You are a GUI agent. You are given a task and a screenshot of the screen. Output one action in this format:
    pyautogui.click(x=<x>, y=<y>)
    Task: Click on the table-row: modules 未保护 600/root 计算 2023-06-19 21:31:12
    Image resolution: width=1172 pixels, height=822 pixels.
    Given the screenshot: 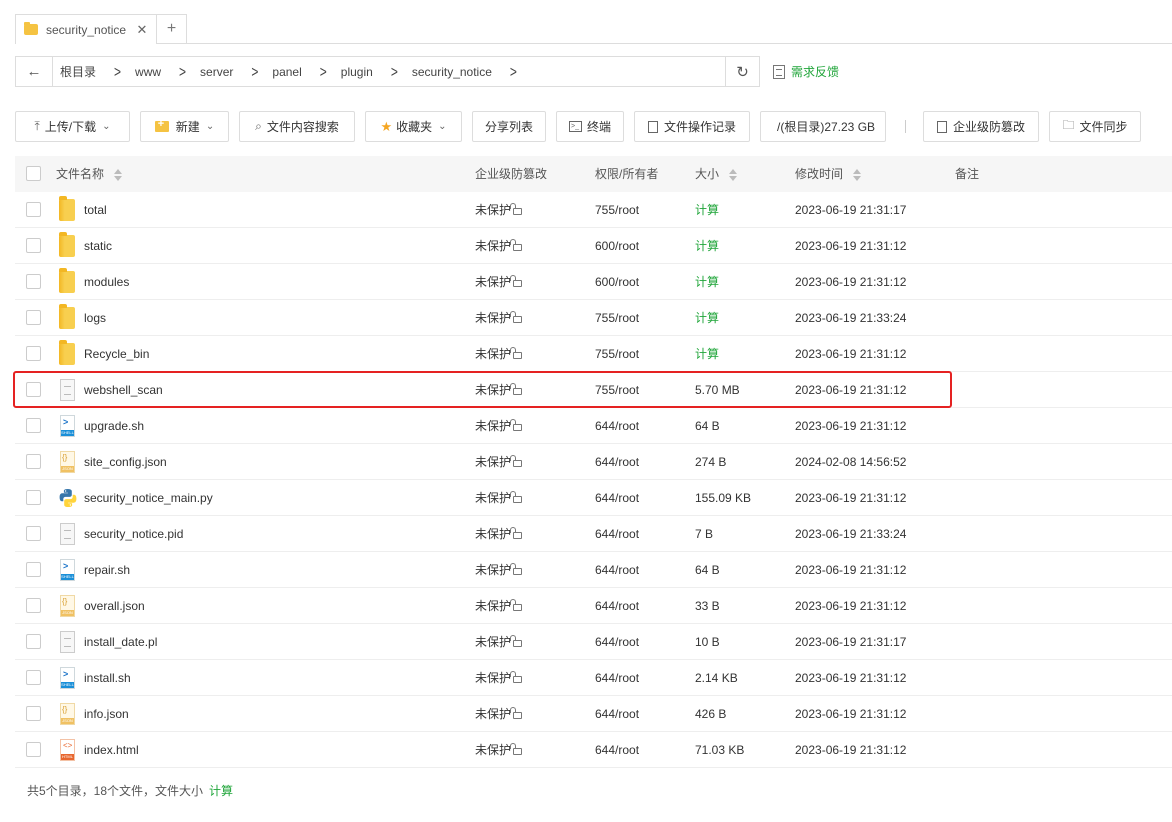 What is the action you would take?
    pyautogui.click(x=593, y=282)
    